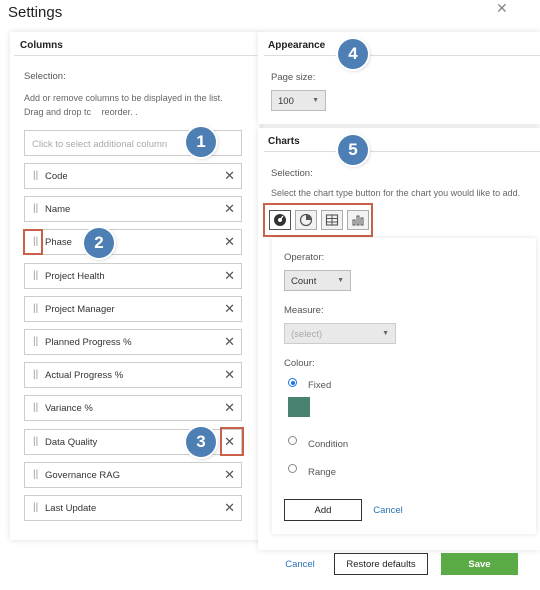 The width and height of the screenshot is (540, 590). I want to click on page-size-label: Page size:, so click(293, 77).